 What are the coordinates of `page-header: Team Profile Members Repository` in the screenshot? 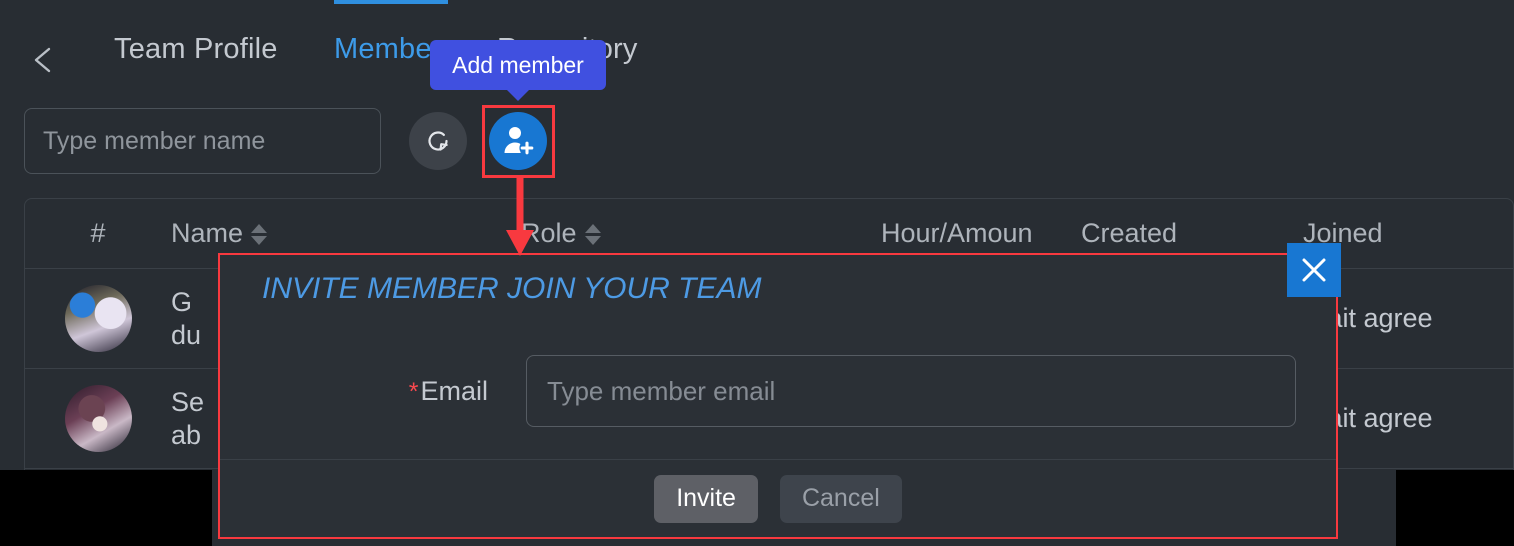 It's located at (757, 50).